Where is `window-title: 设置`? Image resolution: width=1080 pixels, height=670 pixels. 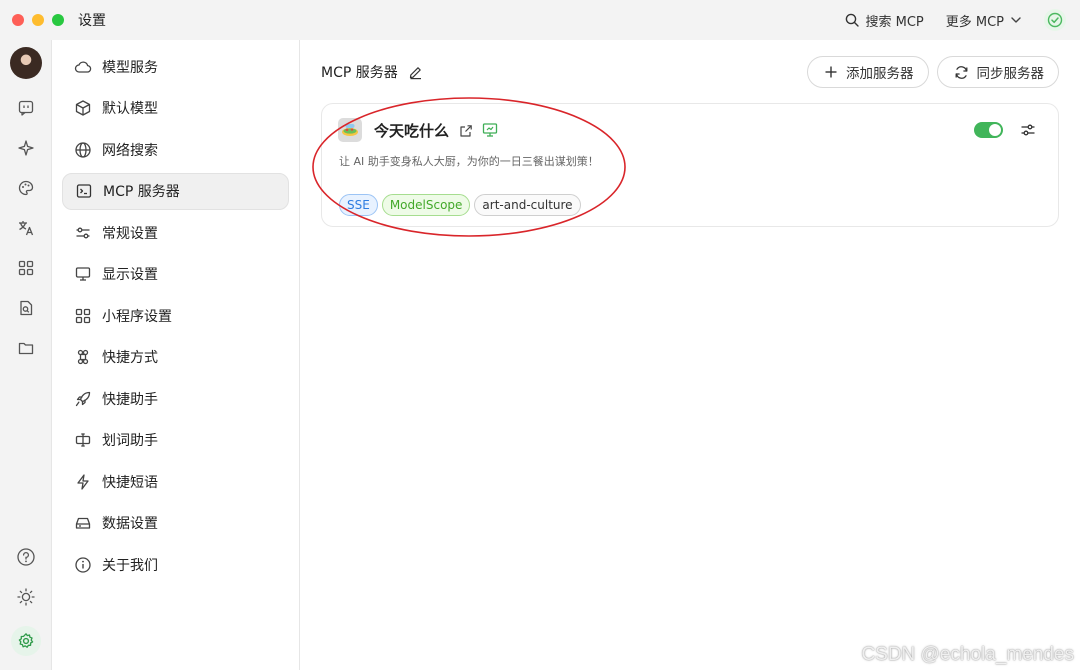
window-title: 设置 is located at coordinates (92, 21).